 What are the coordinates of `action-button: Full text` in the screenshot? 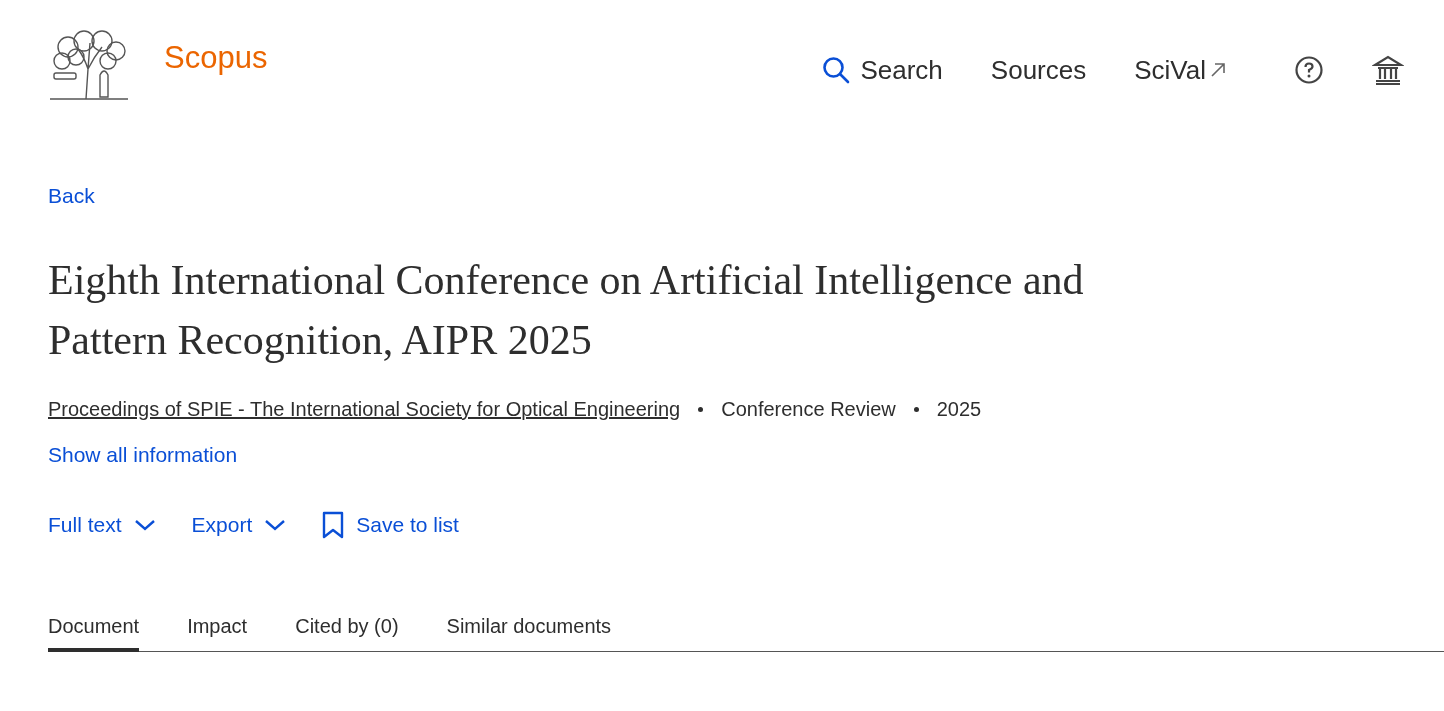 It's located at (102, 525).